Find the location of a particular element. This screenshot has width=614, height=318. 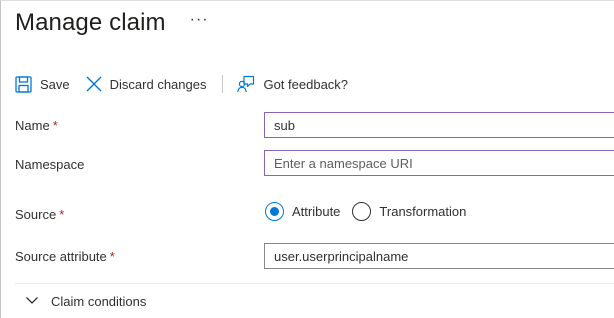

feedback-label: Got feedback? is located at coordinates (306, 84).